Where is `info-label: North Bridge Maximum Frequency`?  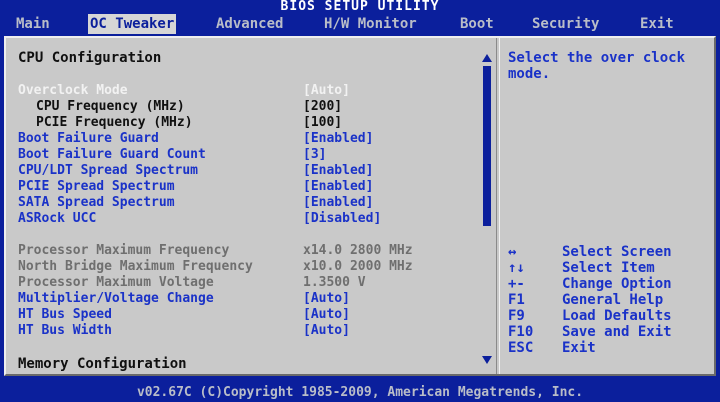
info-label: North Bridge Maximum Frequency is located at coordinates (135, 266).